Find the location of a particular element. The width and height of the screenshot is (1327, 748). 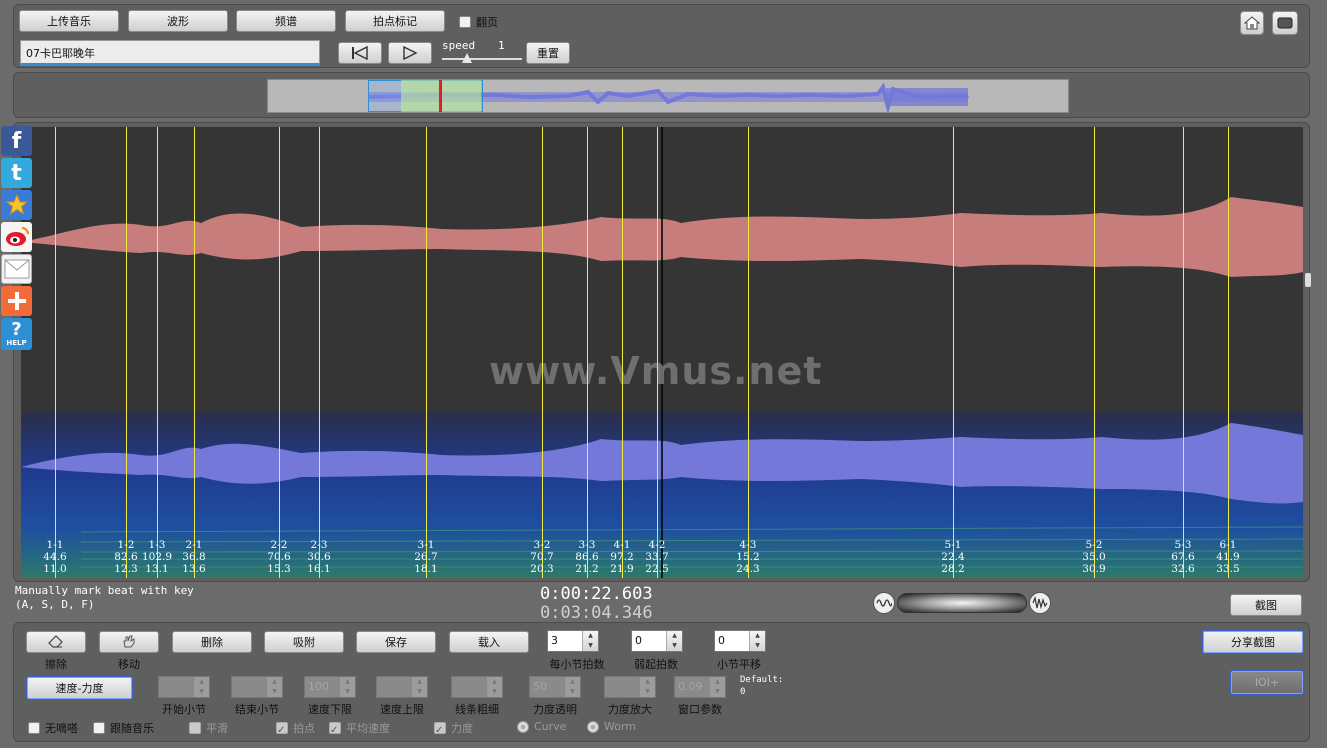

delete-button: 删除 is located at coordinates (212, 642).